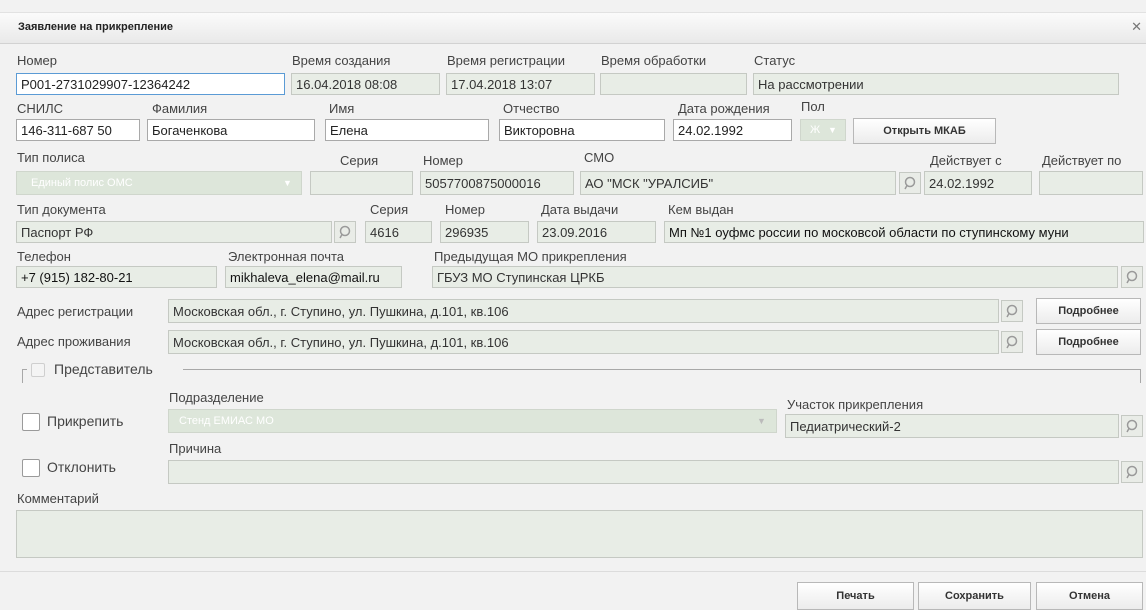 The height and width of the screenshot is (610, 1146). Describe the element at coordinates (974, 596) in the screenshot. I see `save-button: Сохранить` at that location.